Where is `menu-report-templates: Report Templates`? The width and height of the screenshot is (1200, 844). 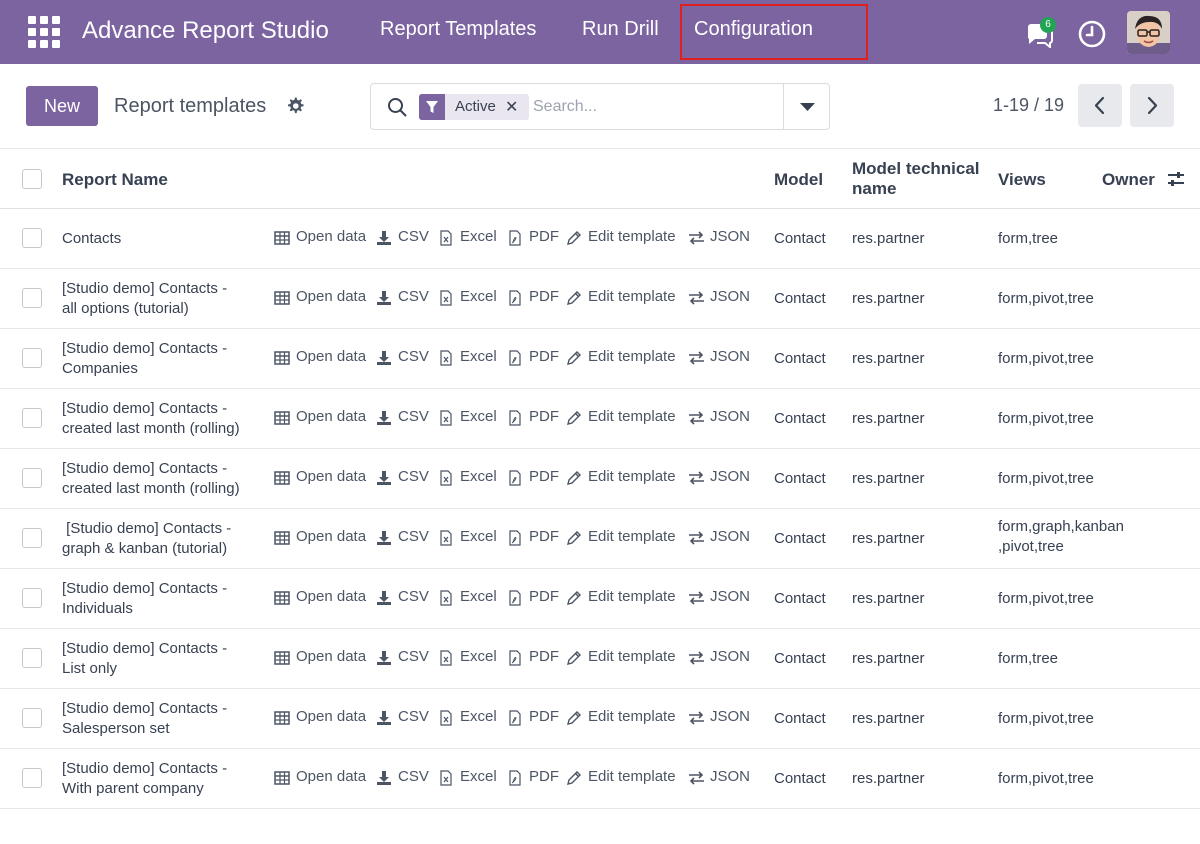 menu-report-templates: Report Templates is located at coordinates (458, 29).